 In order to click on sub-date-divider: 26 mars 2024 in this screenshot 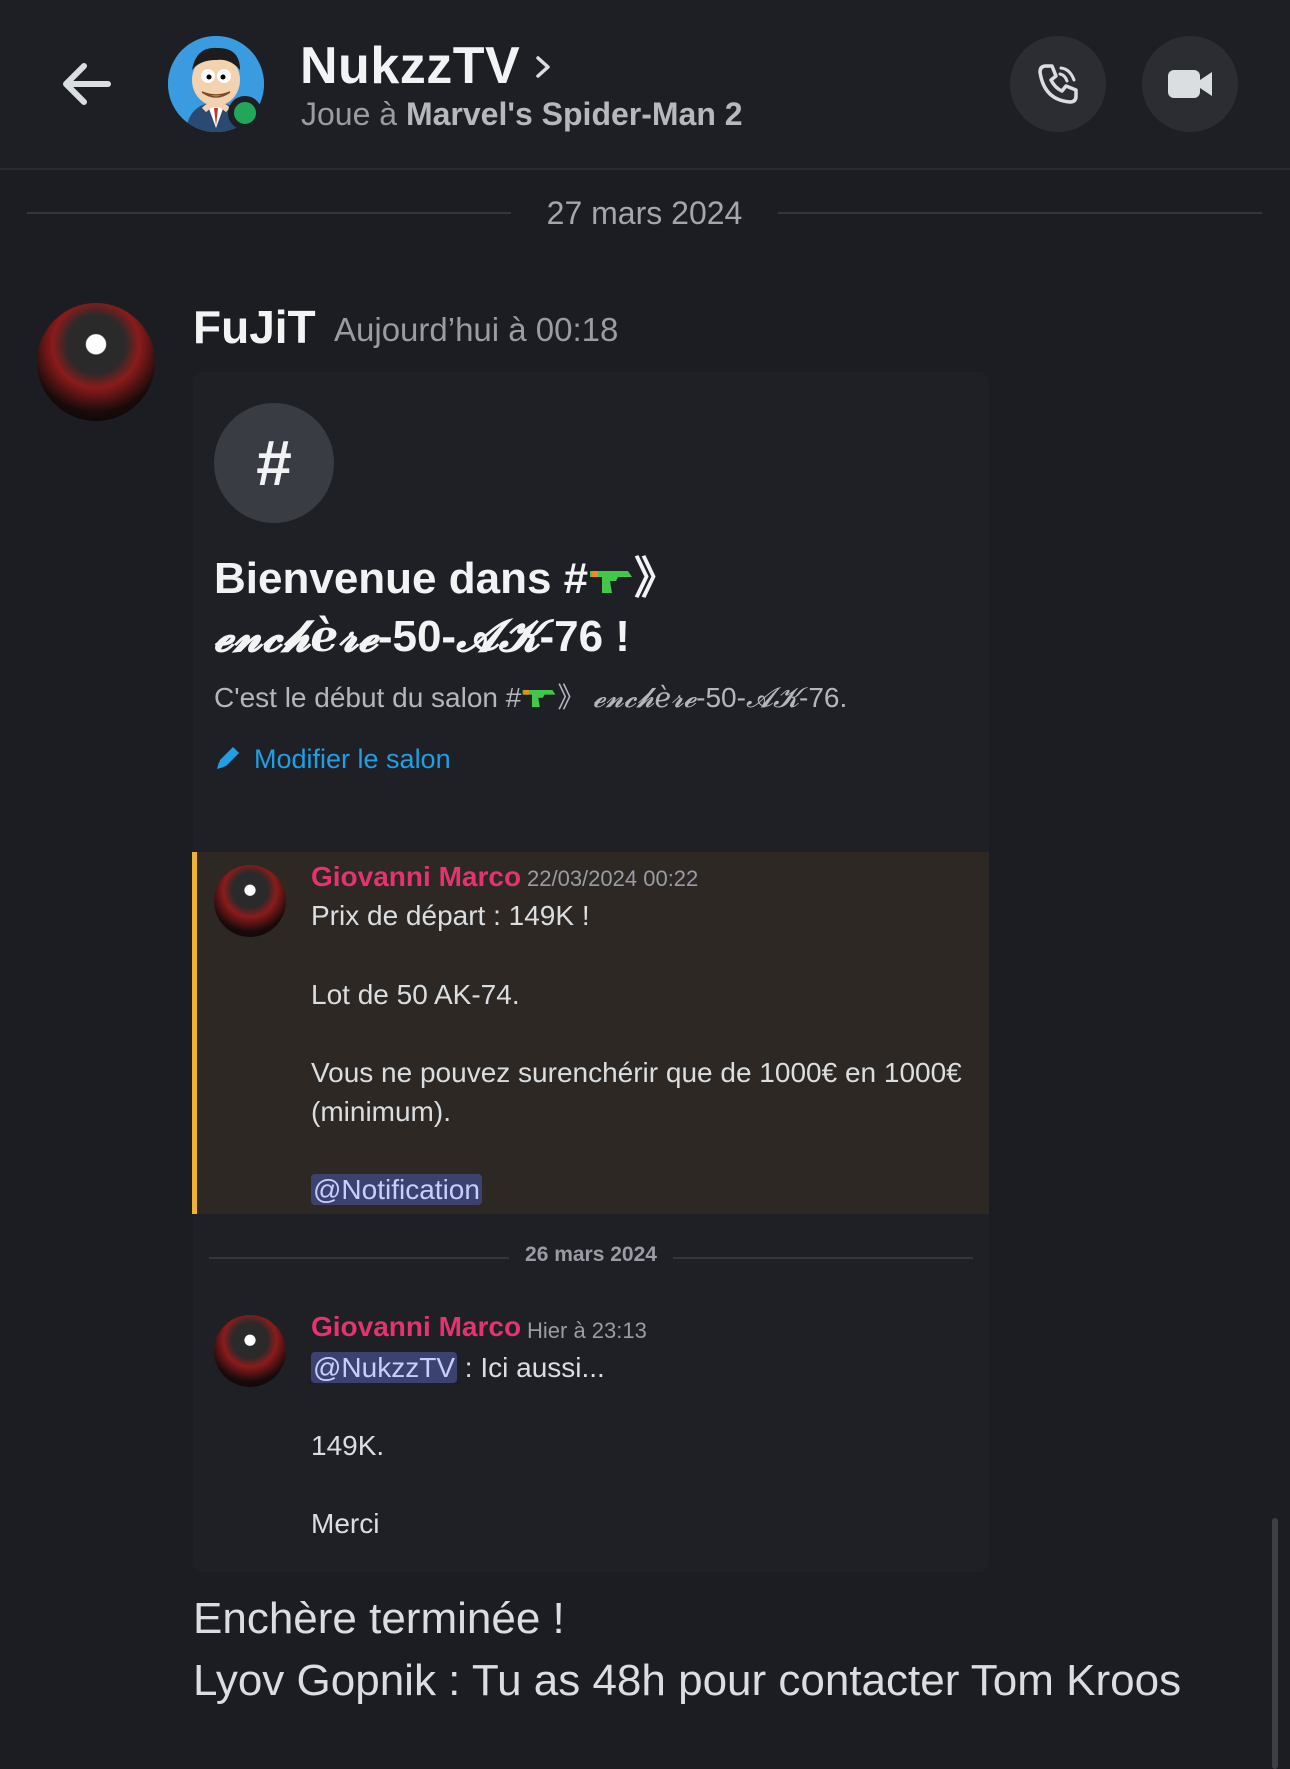, I will do `click(591, 1258)`.